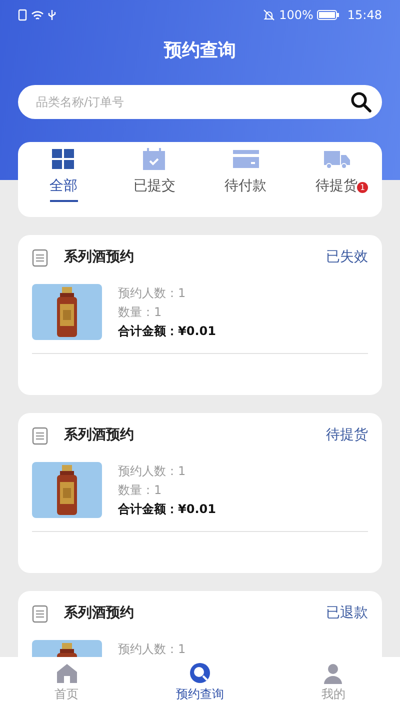  I want to click on usb-icon, so click(52, 15).